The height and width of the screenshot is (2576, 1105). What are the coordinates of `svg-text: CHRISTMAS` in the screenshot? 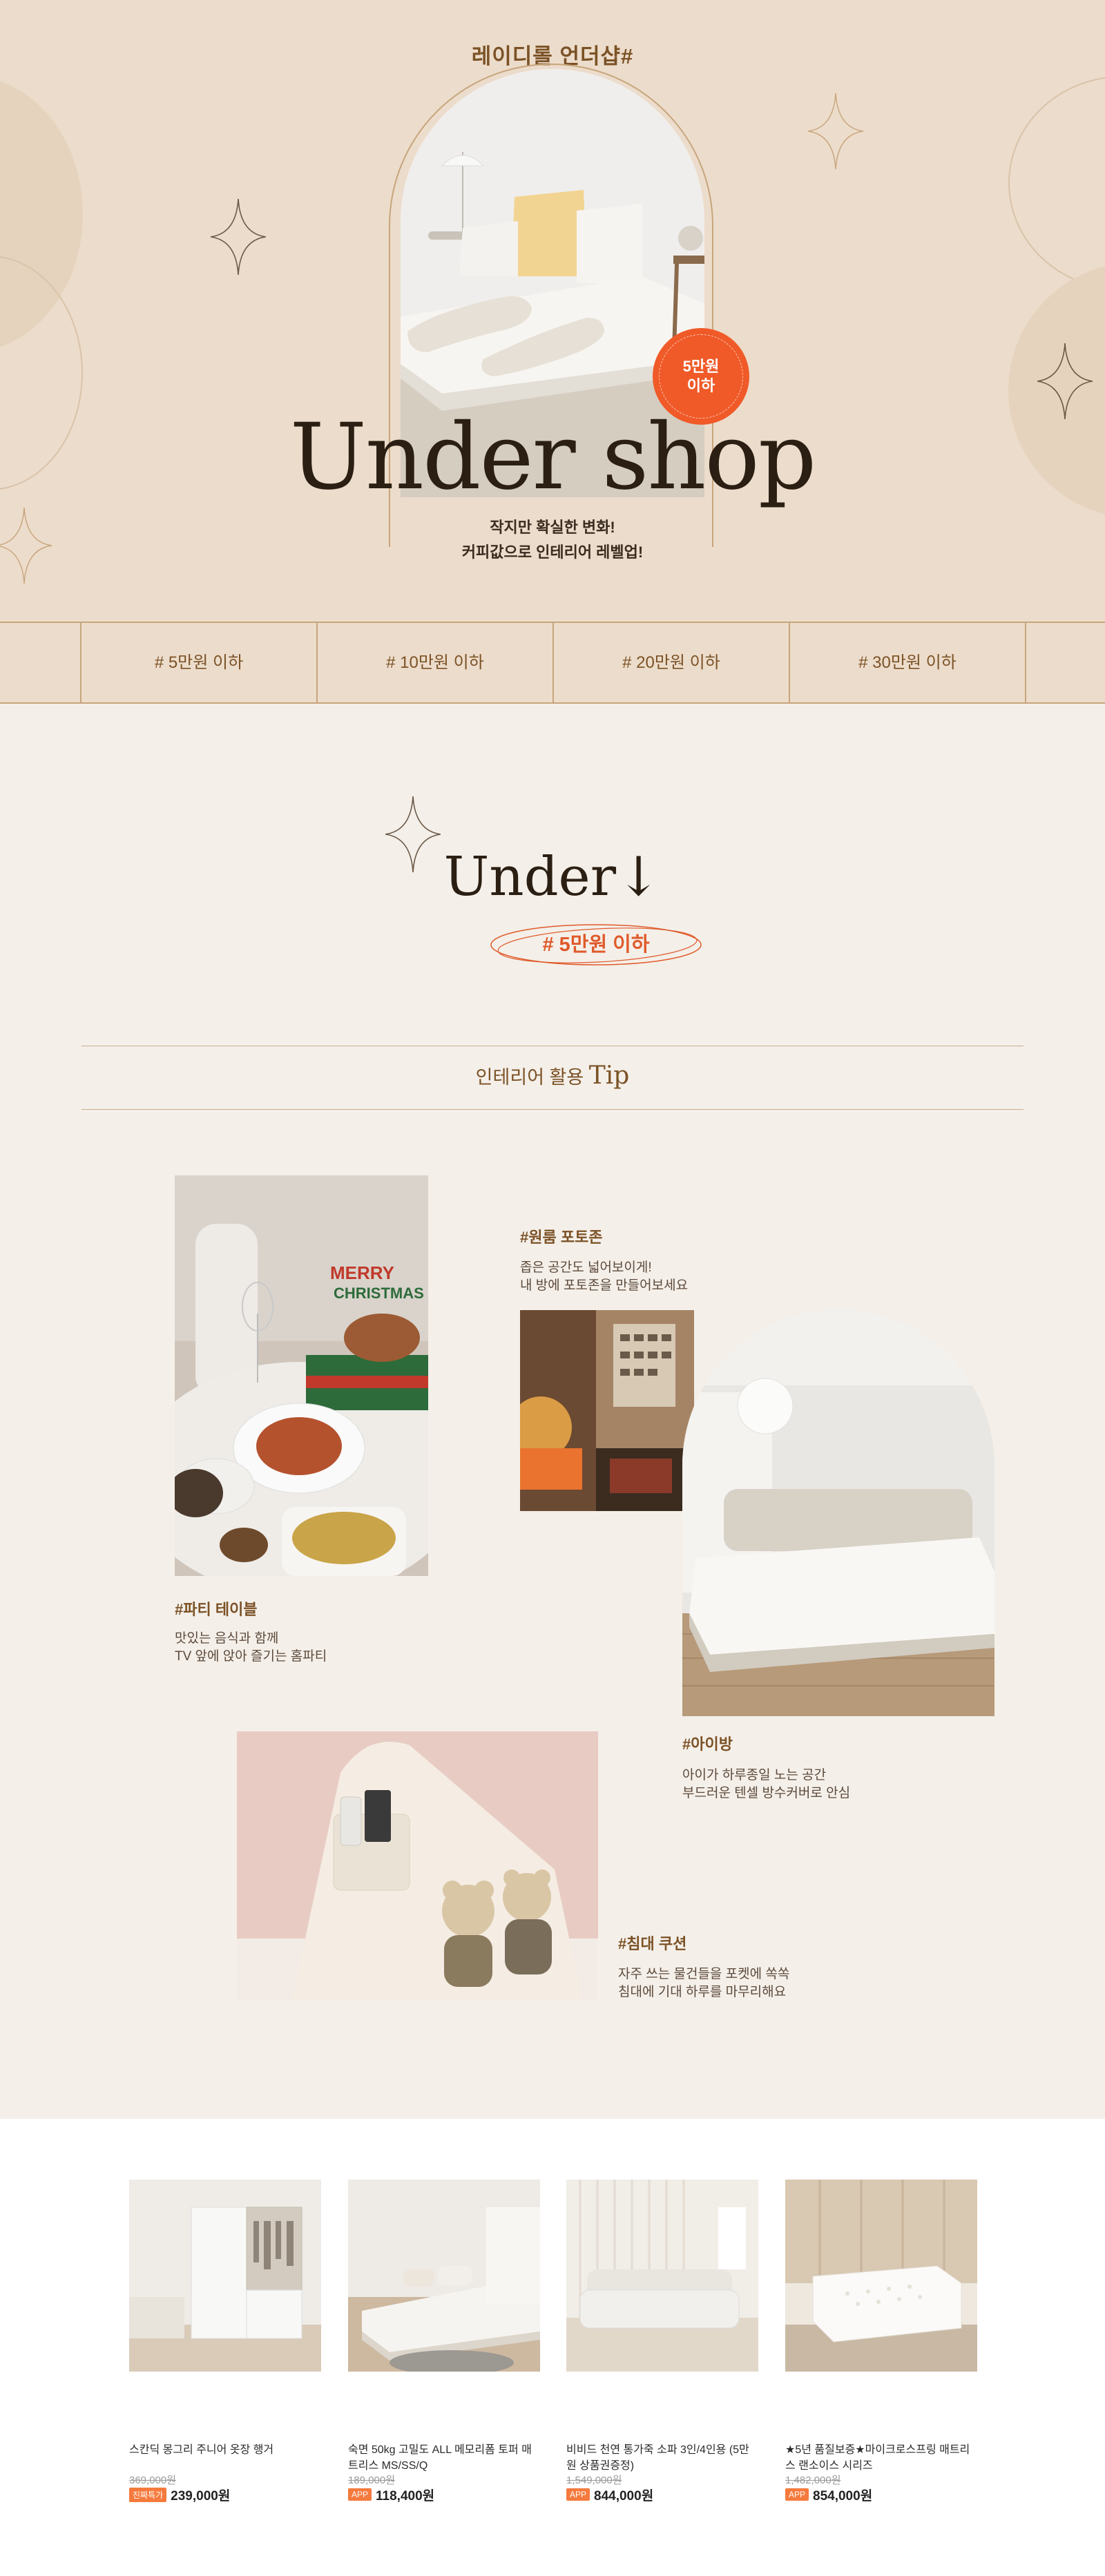 It's located at (379, 1293).